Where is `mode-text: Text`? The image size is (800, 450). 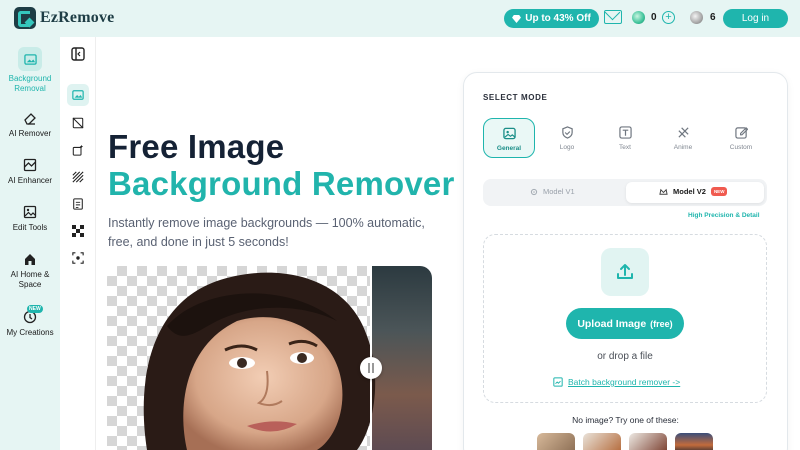
mode-text: Text is located at coordinates (625, 138).